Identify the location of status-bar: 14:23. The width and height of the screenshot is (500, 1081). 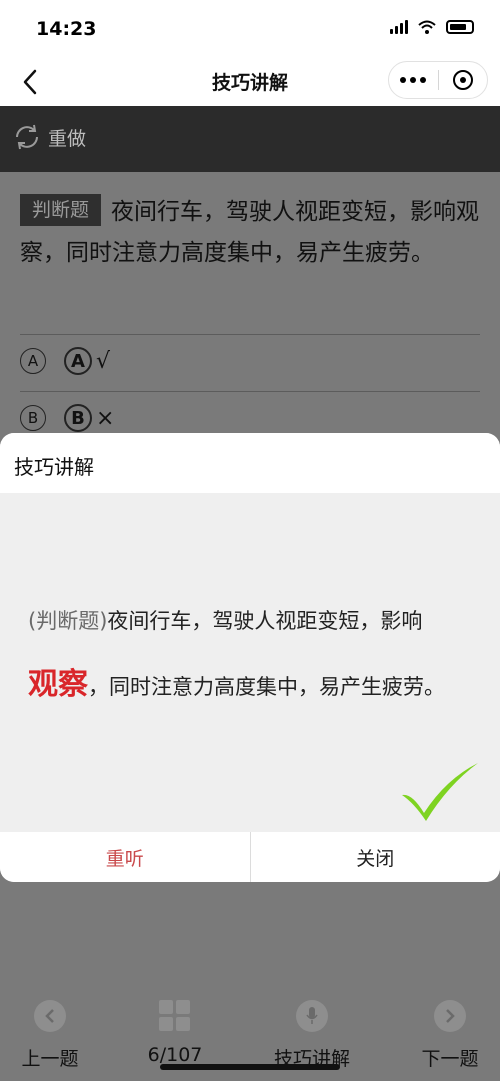
(250, 29).